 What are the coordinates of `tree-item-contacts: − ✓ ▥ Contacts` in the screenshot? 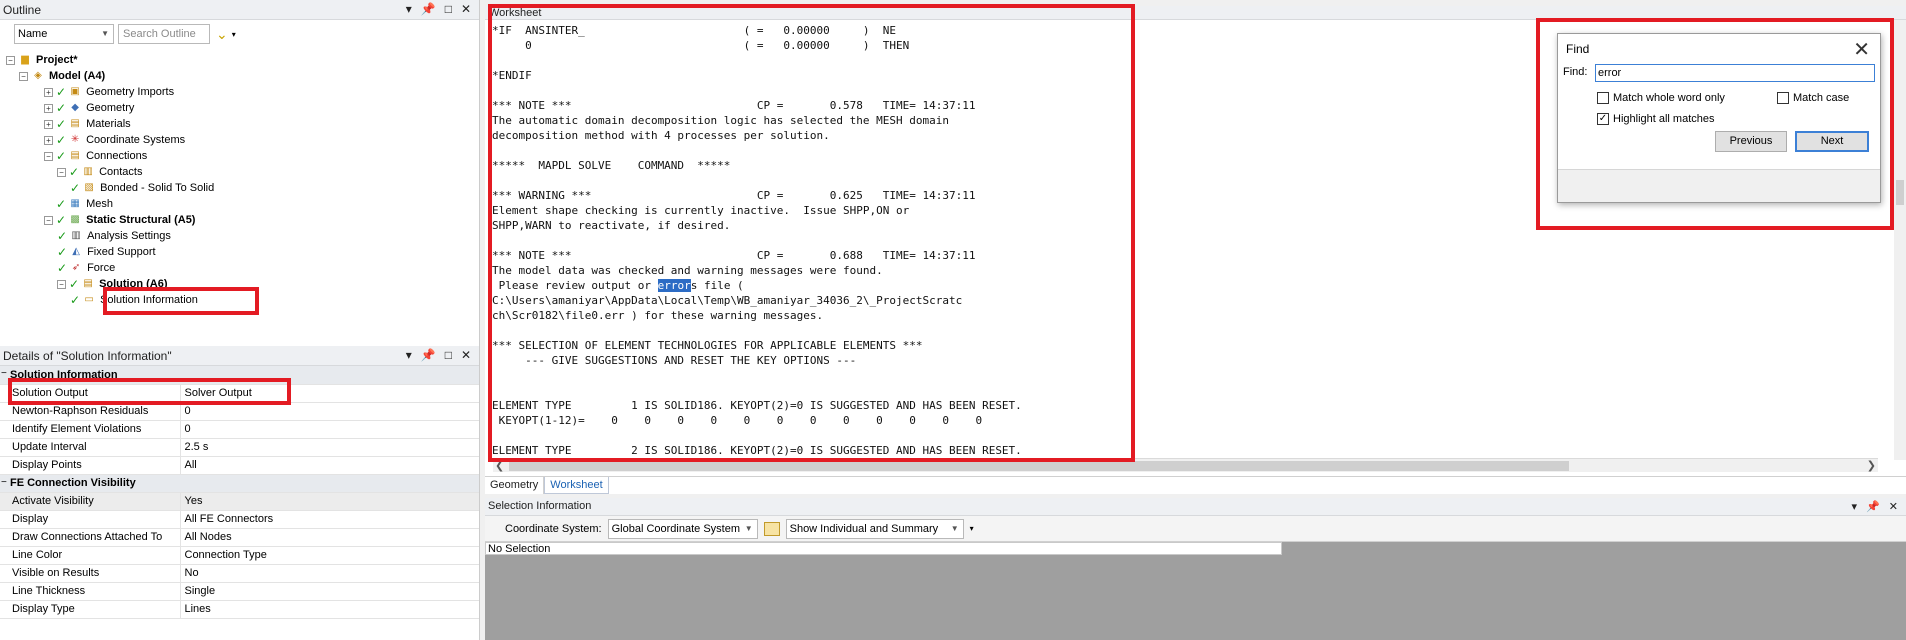 It's located at (99, 172).